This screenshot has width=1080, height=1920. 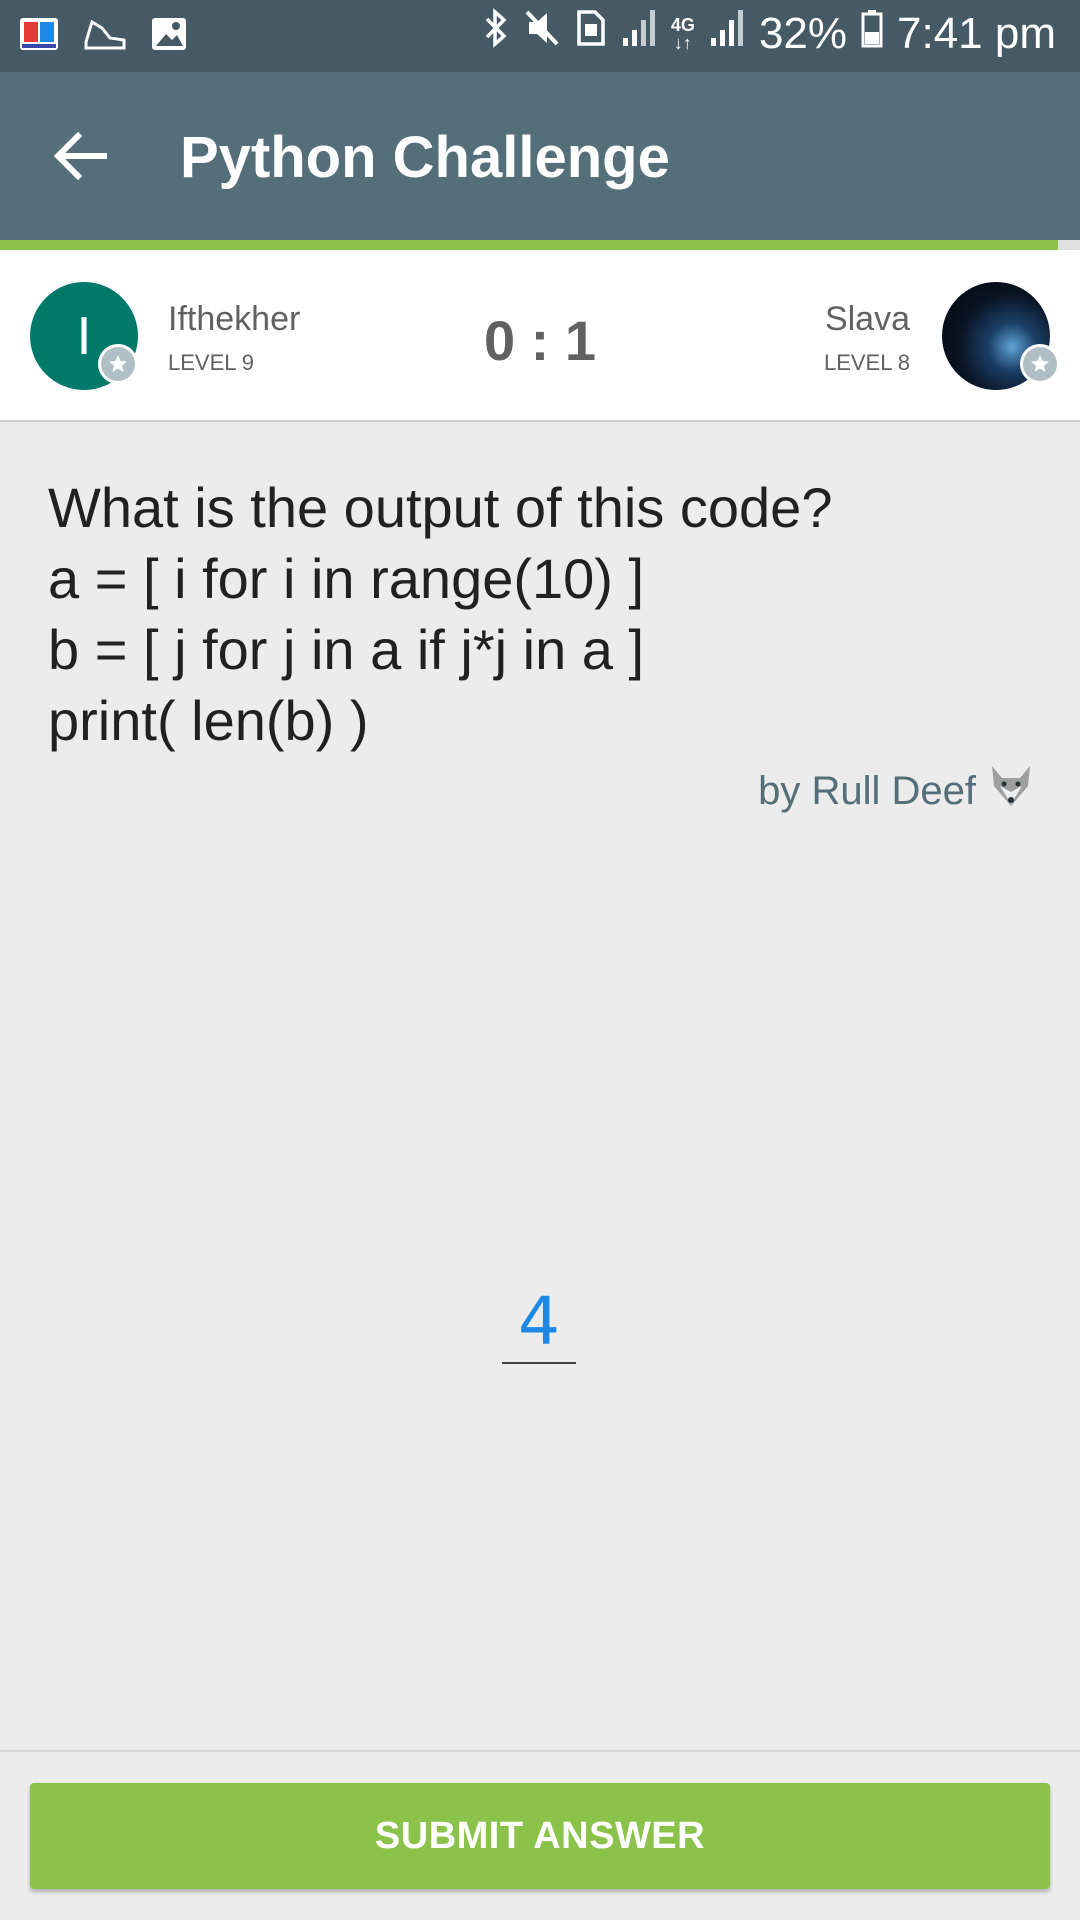 I want to click on timer-progress-bar, so click(x=529, y=245).